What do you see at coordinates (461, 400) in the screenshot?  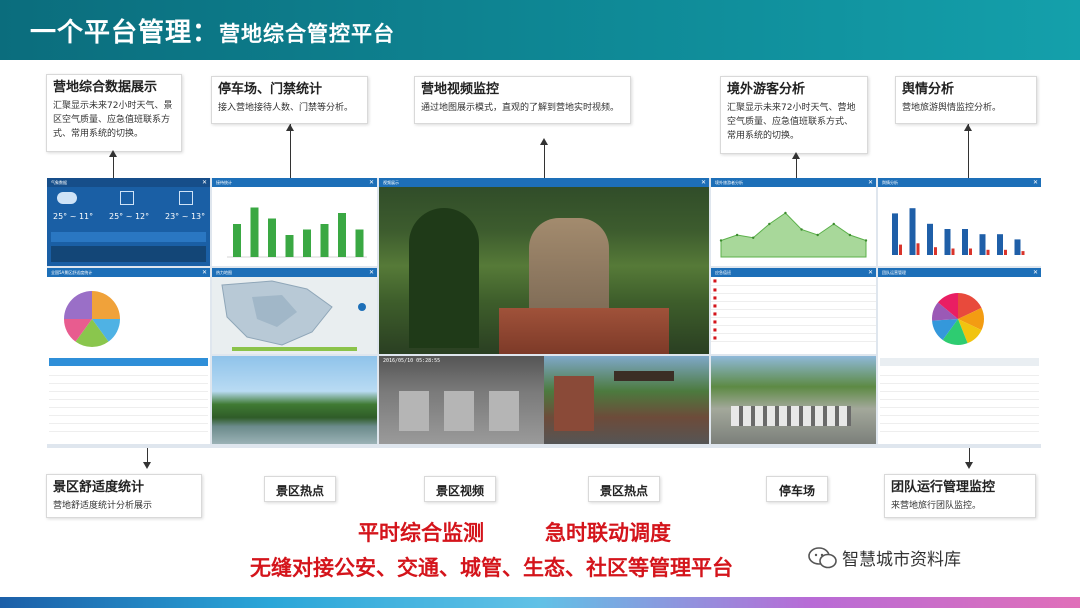 I see `video-gate: 2016/05/10 05:28:55` at bounding box center [461, 400].